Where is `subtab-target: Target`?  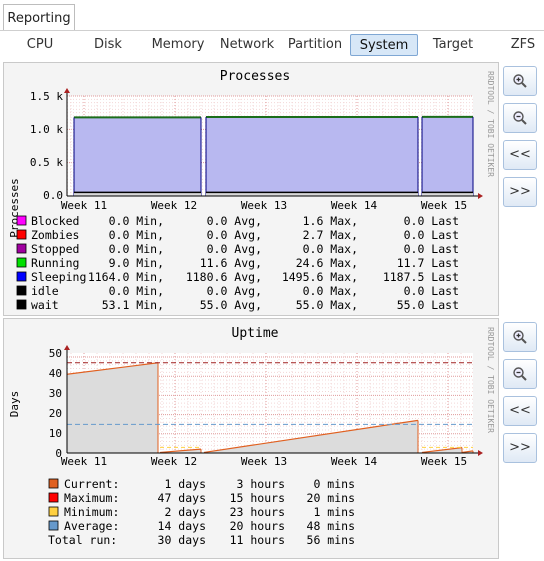 subtab-target: Target is located at coordinates (453, 45).